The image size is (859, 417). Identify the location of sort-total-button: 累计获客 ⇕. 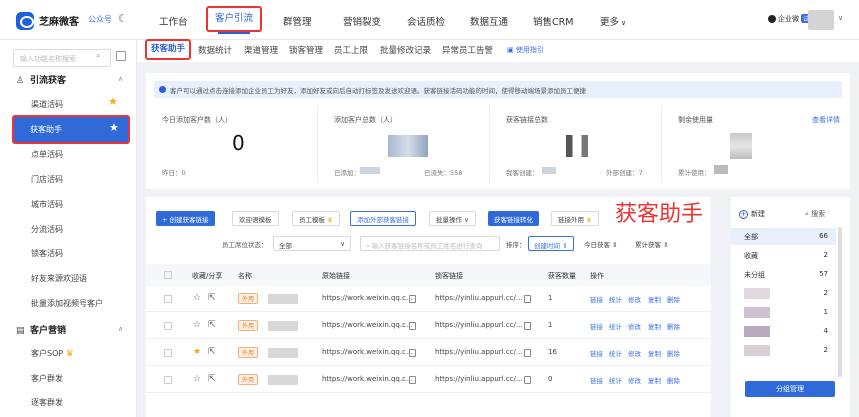
(652, 244).